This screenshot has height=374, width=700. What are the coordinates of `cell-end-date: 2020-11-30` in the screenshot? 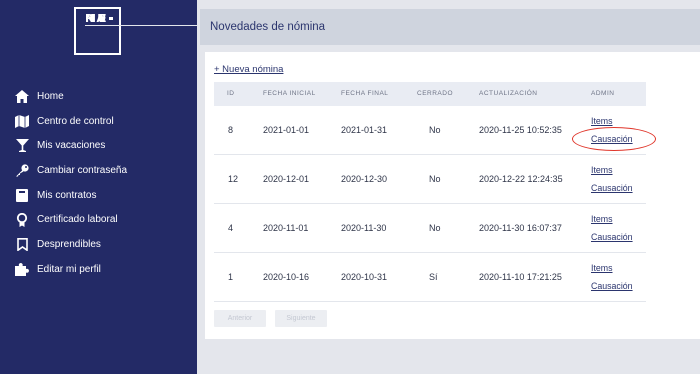 It's located at (364, 228).